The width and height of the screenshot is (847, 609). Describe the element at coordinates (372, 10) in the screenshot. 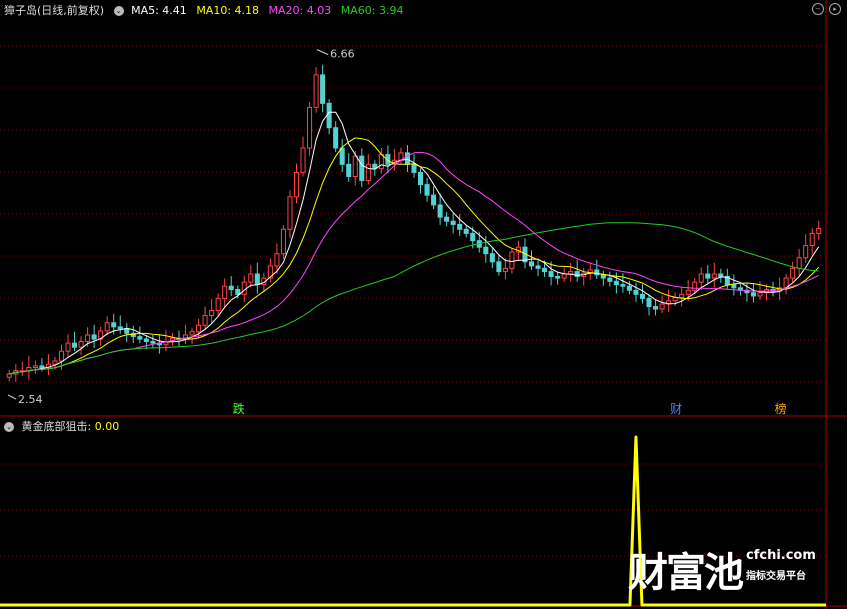

I see `ma60-label: MA60: 3.94` at that location.